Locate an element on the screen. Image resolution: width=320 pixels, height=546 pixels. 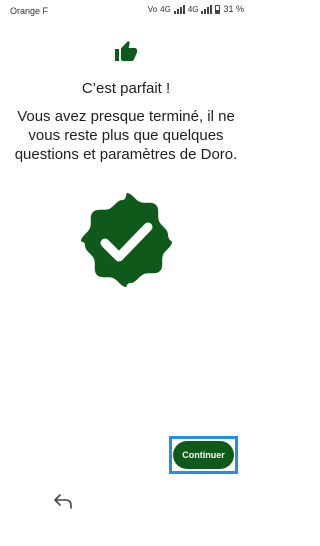
volte-indicator: Vo is located at coordinates (152, 9).